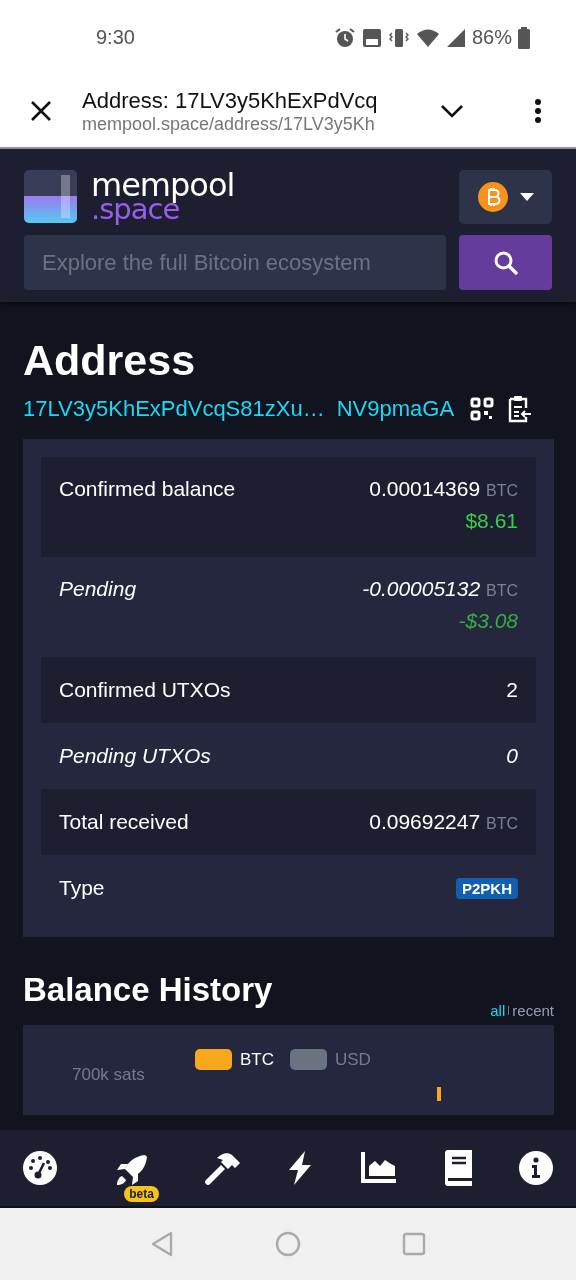 The image size is (576, 1280). Describe the element at coordinates (82, 888) in the screenshot. I see `row-label: Type` at that location.